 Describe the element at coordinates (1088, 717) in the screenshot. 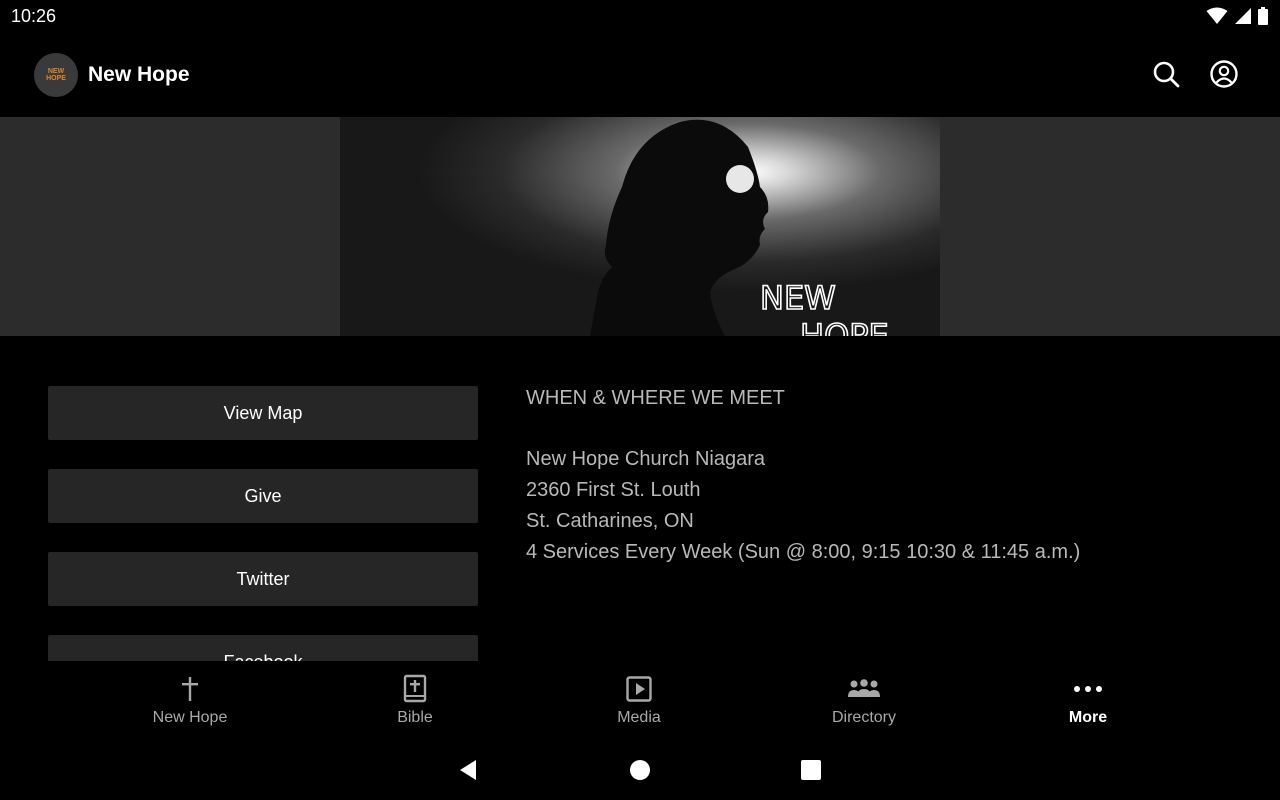

I see `nav-label: More` at that location.